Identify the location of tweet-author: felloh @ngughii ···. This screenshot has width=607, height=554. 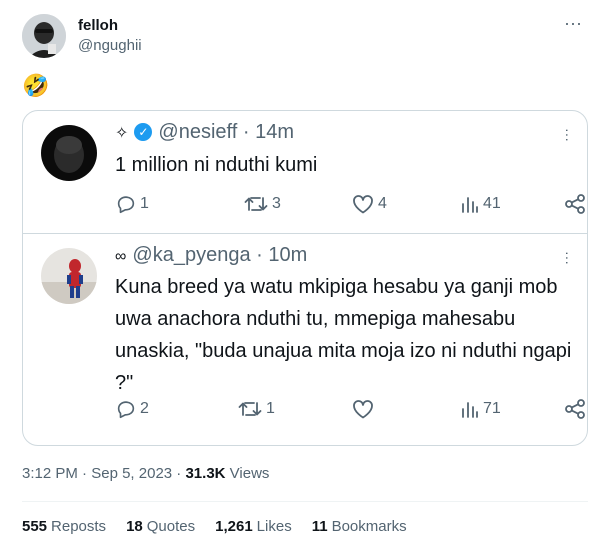
(302, 36).